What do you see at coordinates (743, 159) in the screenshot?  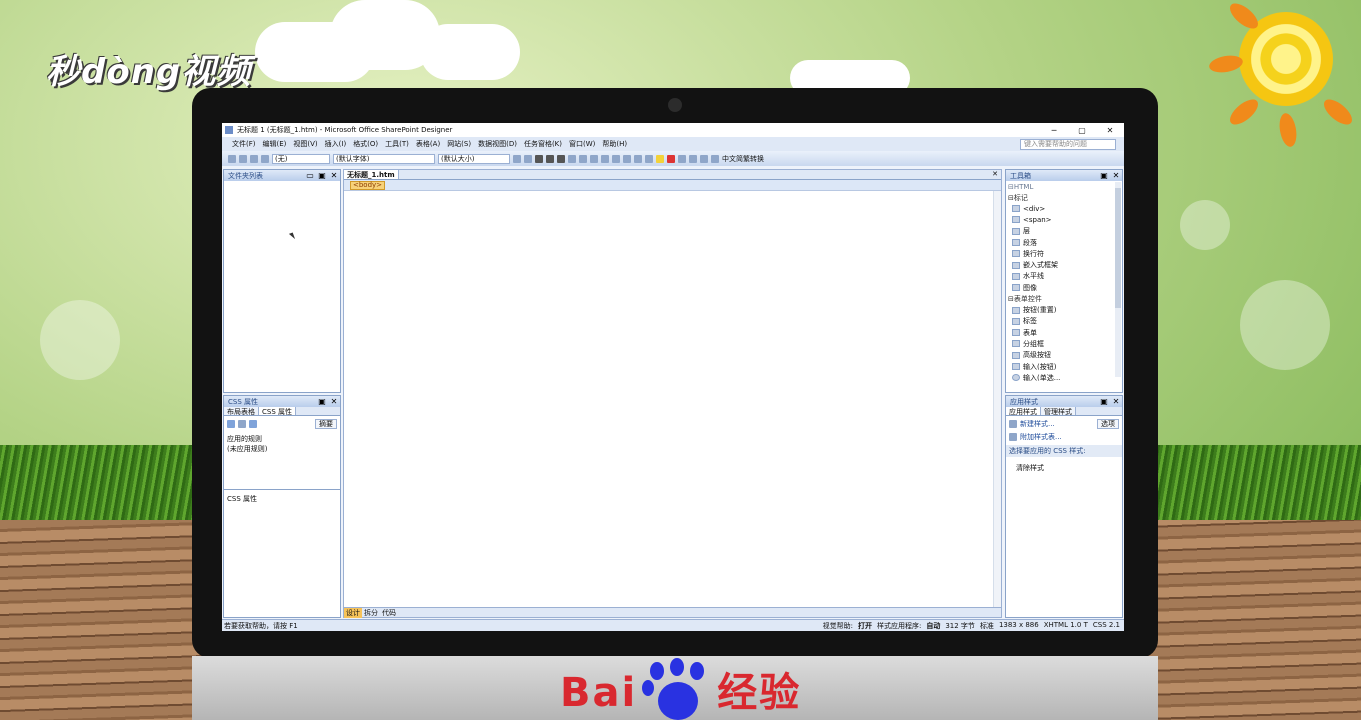 I see `convert-button: 中文简繁转换` at bounding box center [743, 159].